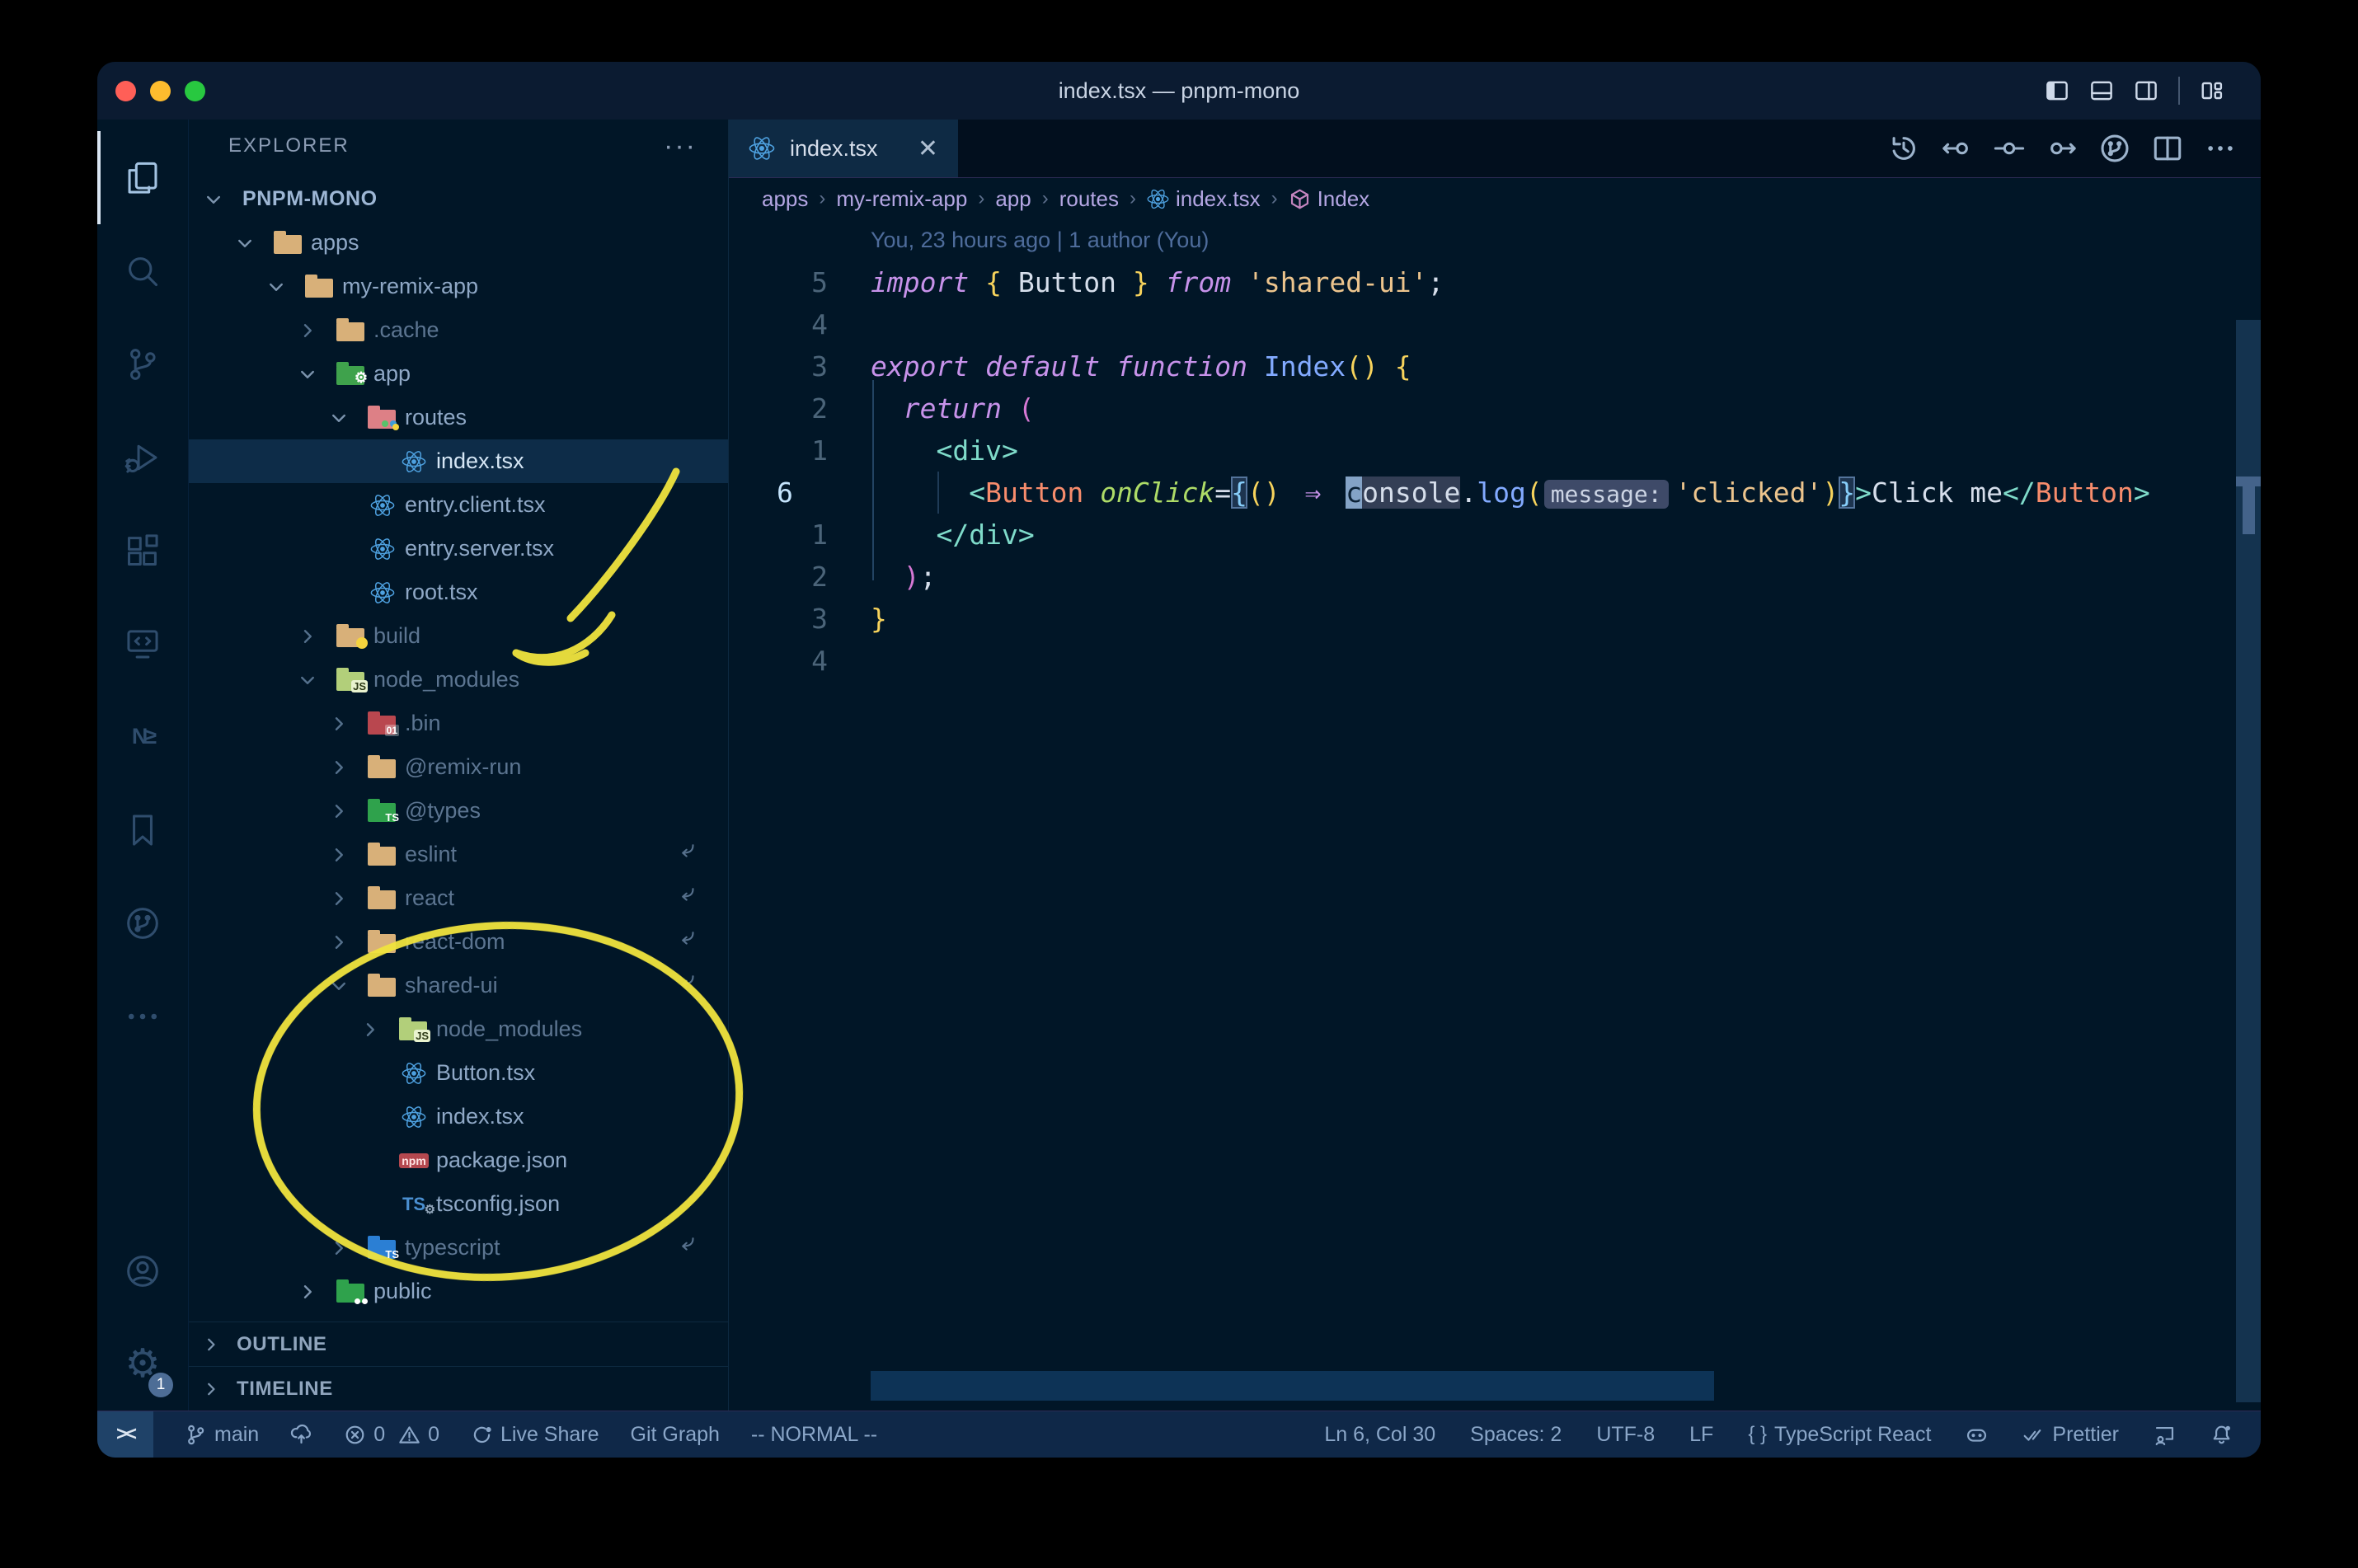 This screenshot has width=2358, height=1568. What do you see at coordinates (142, 177) in the screenshot?
I see `activity-item-explorer` at bounding box center [142, 177].